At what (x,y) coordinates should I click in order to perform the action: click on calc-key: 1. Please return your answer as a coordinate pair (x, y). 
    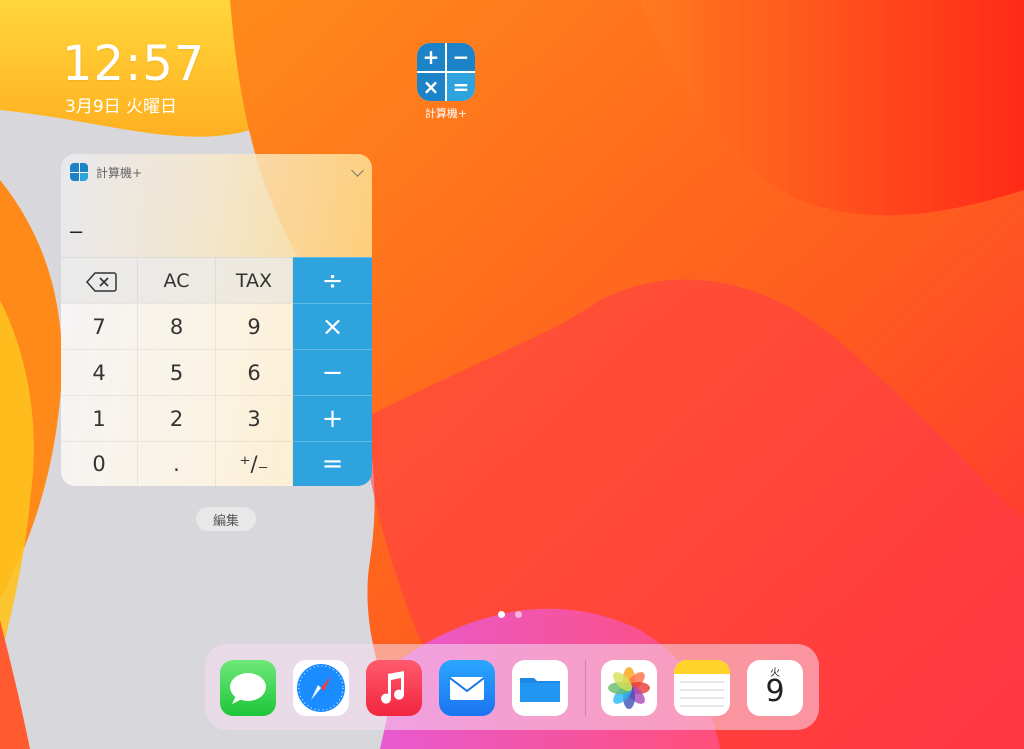
    Looking at the image, I should click on (99, 418).